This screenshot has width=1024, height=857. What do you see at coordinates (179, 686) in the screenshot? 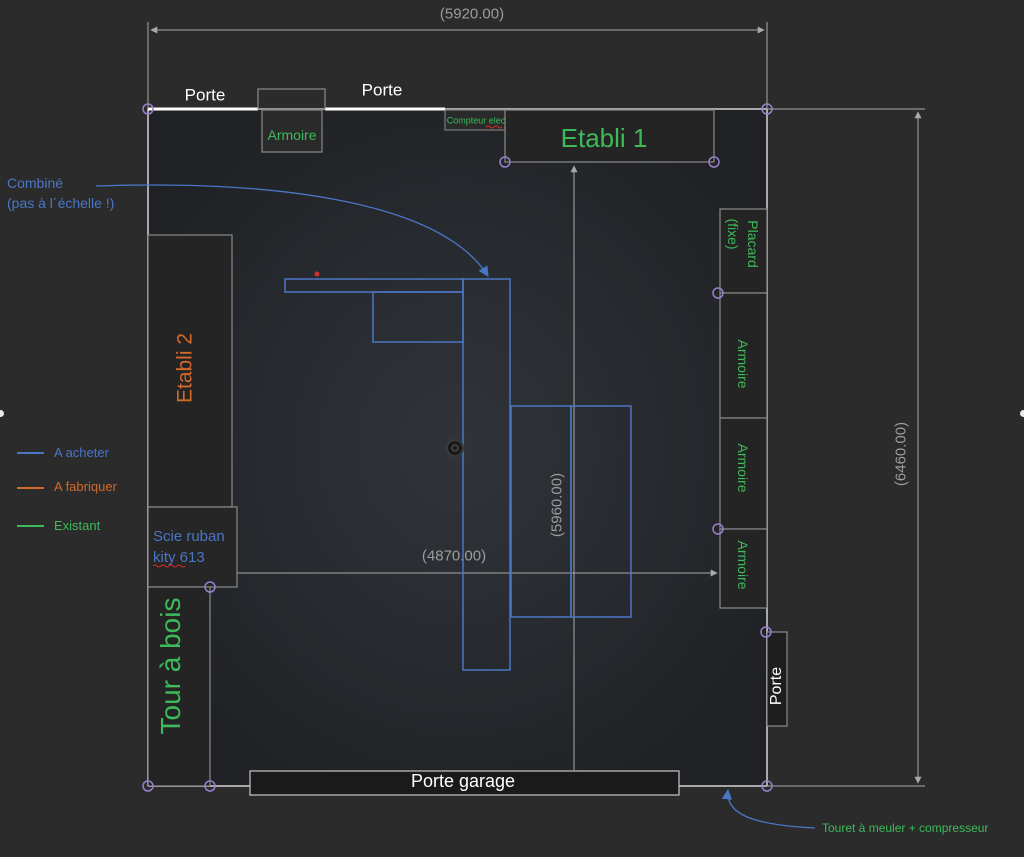
I see `tour-box` at bounding box center [179, 686].